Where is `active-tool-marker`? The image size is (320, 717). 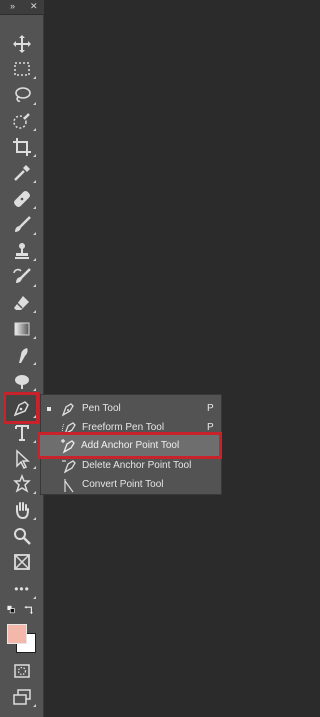
active-tool-marker is located at coordinates (49, 409).